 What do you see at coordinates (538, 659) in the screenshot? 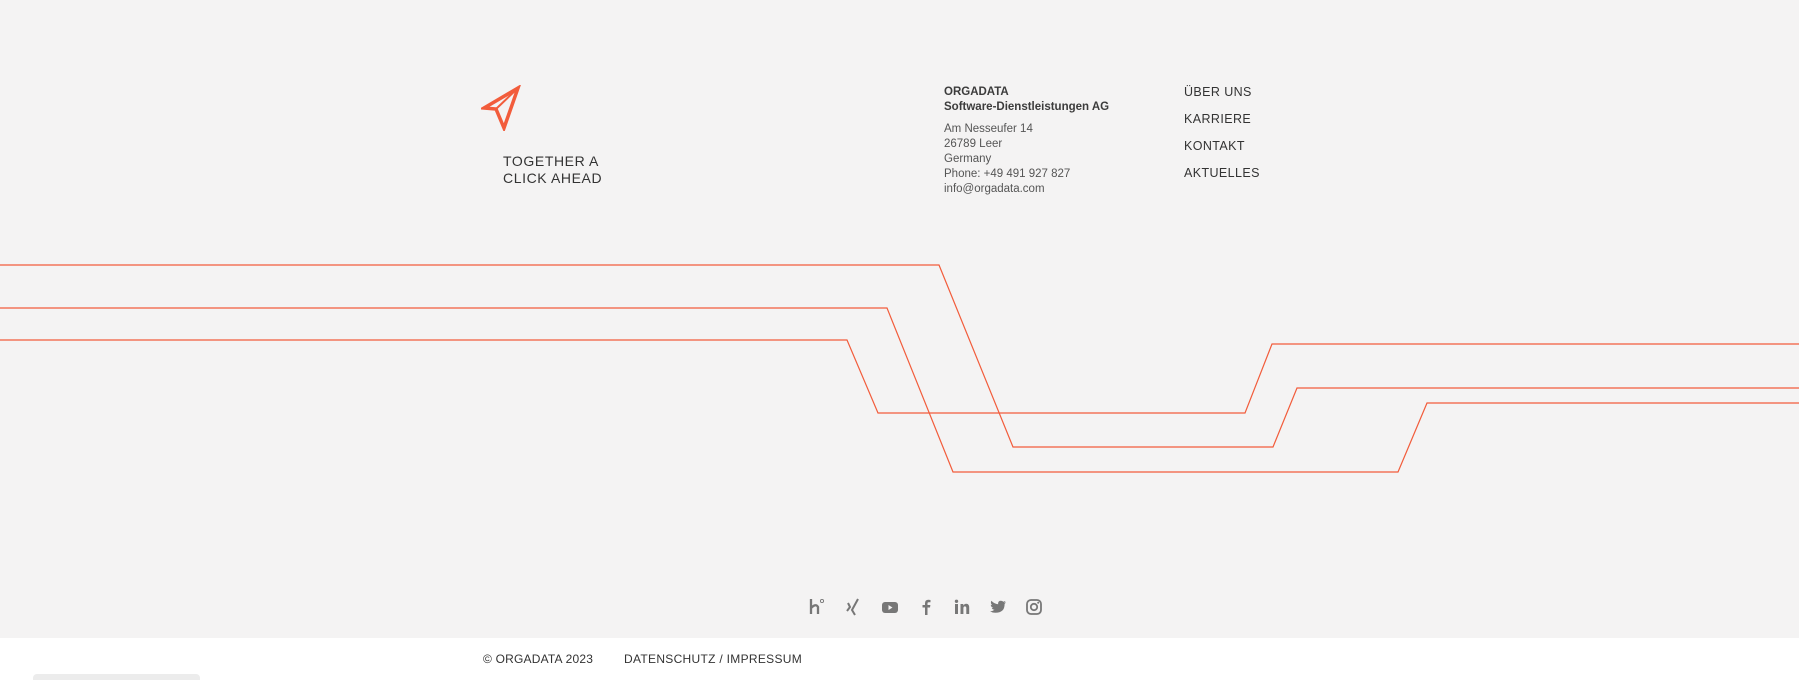
I see `copyright-text: © ORGADATA 2023` at bounding box center [538, 659].